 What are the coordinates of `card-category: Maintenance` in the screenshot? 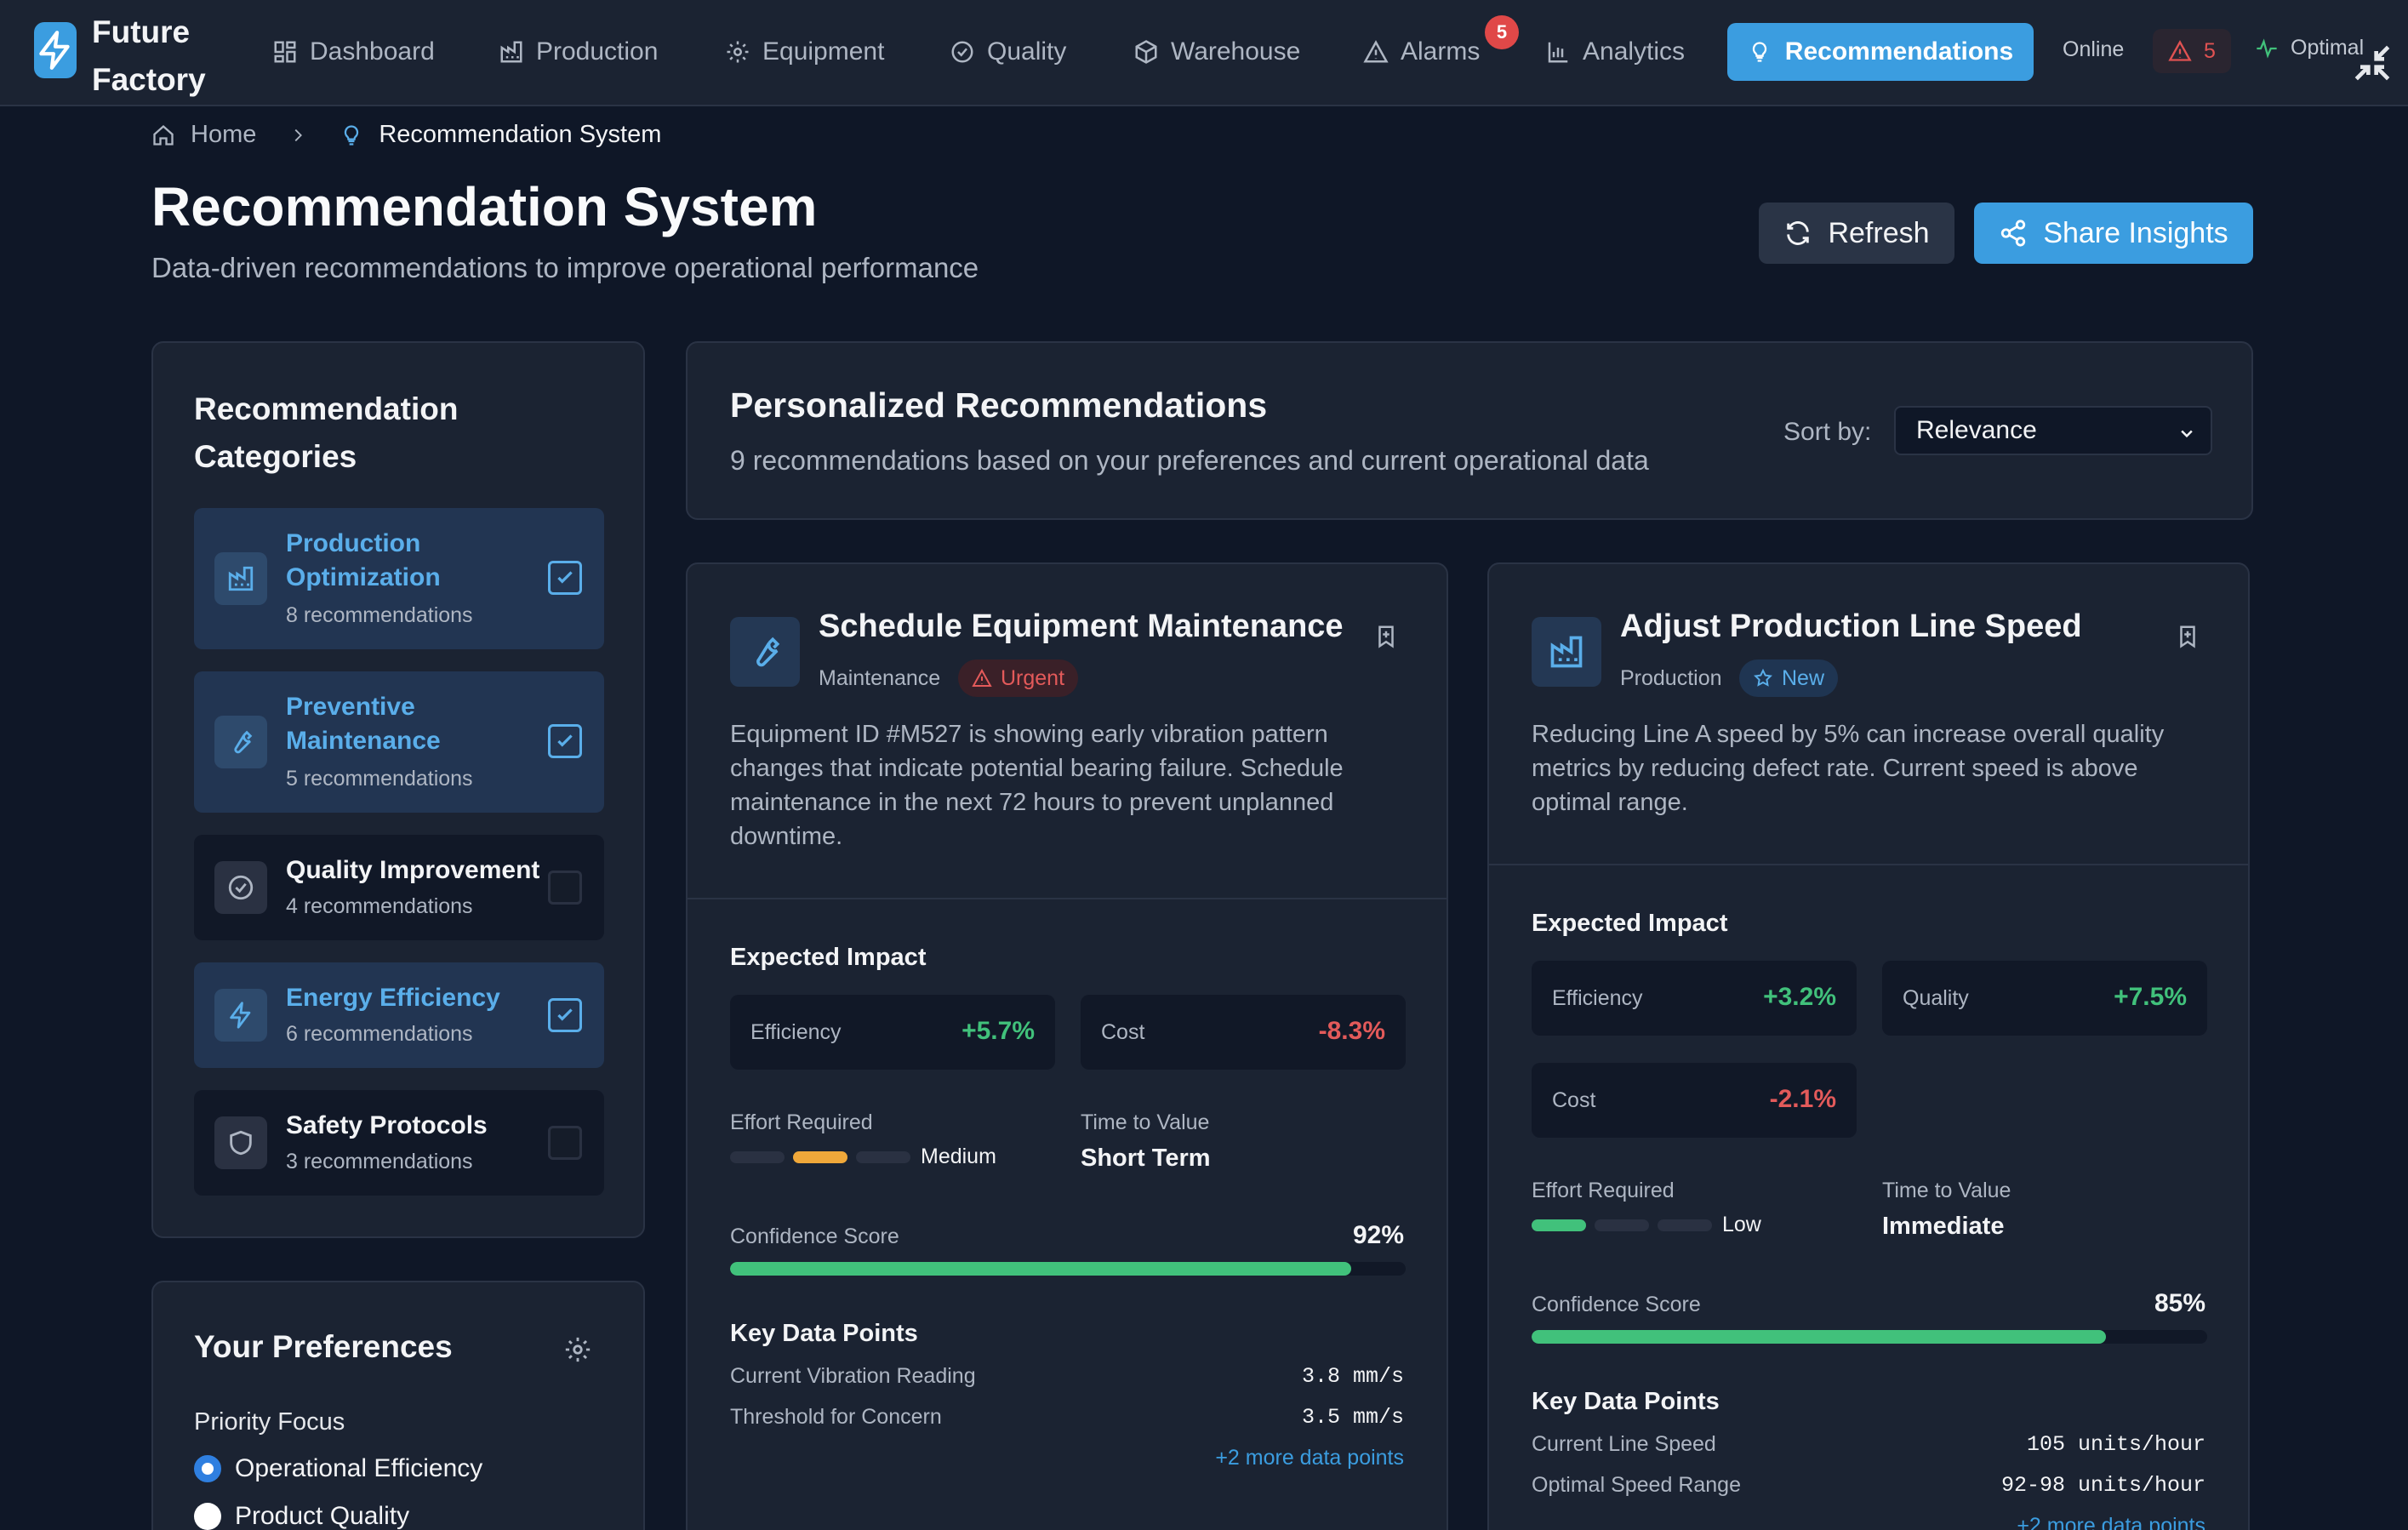 It's located at (880, 678).